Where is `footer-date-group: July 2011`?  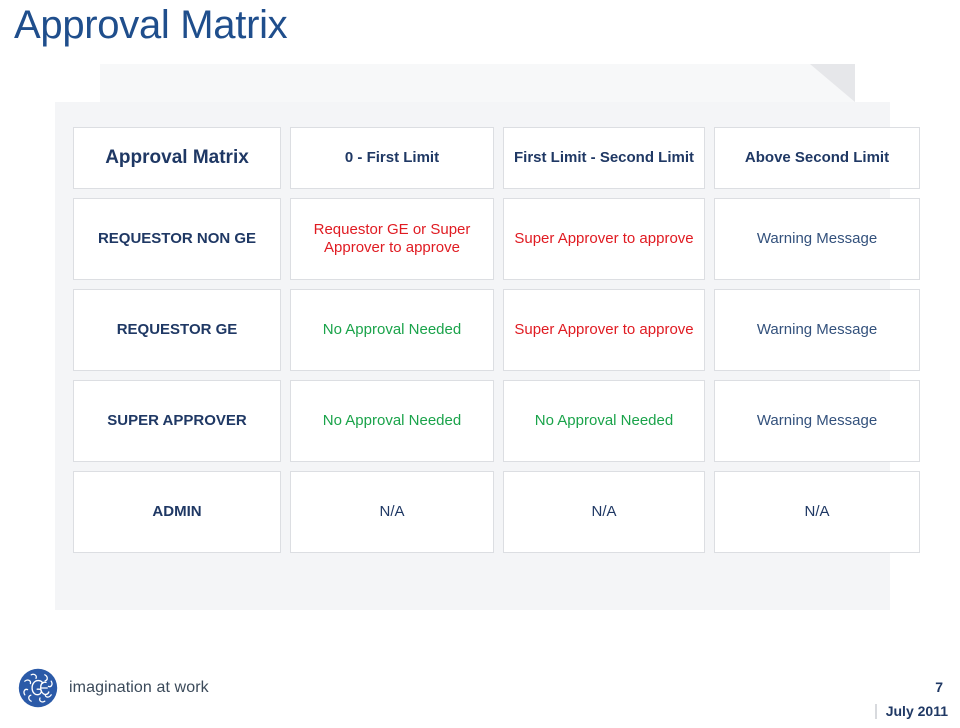 footer-date-group: July 2011 is located at coordinates (911, 711).